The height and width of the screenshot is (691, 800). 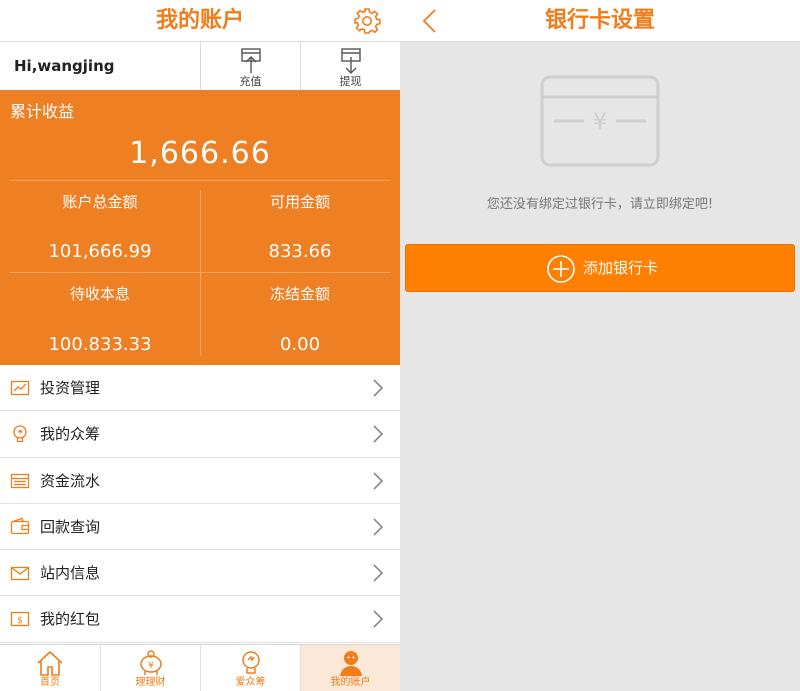 I want to click on tab-label: 我的账户, so click(x=350, y=682).